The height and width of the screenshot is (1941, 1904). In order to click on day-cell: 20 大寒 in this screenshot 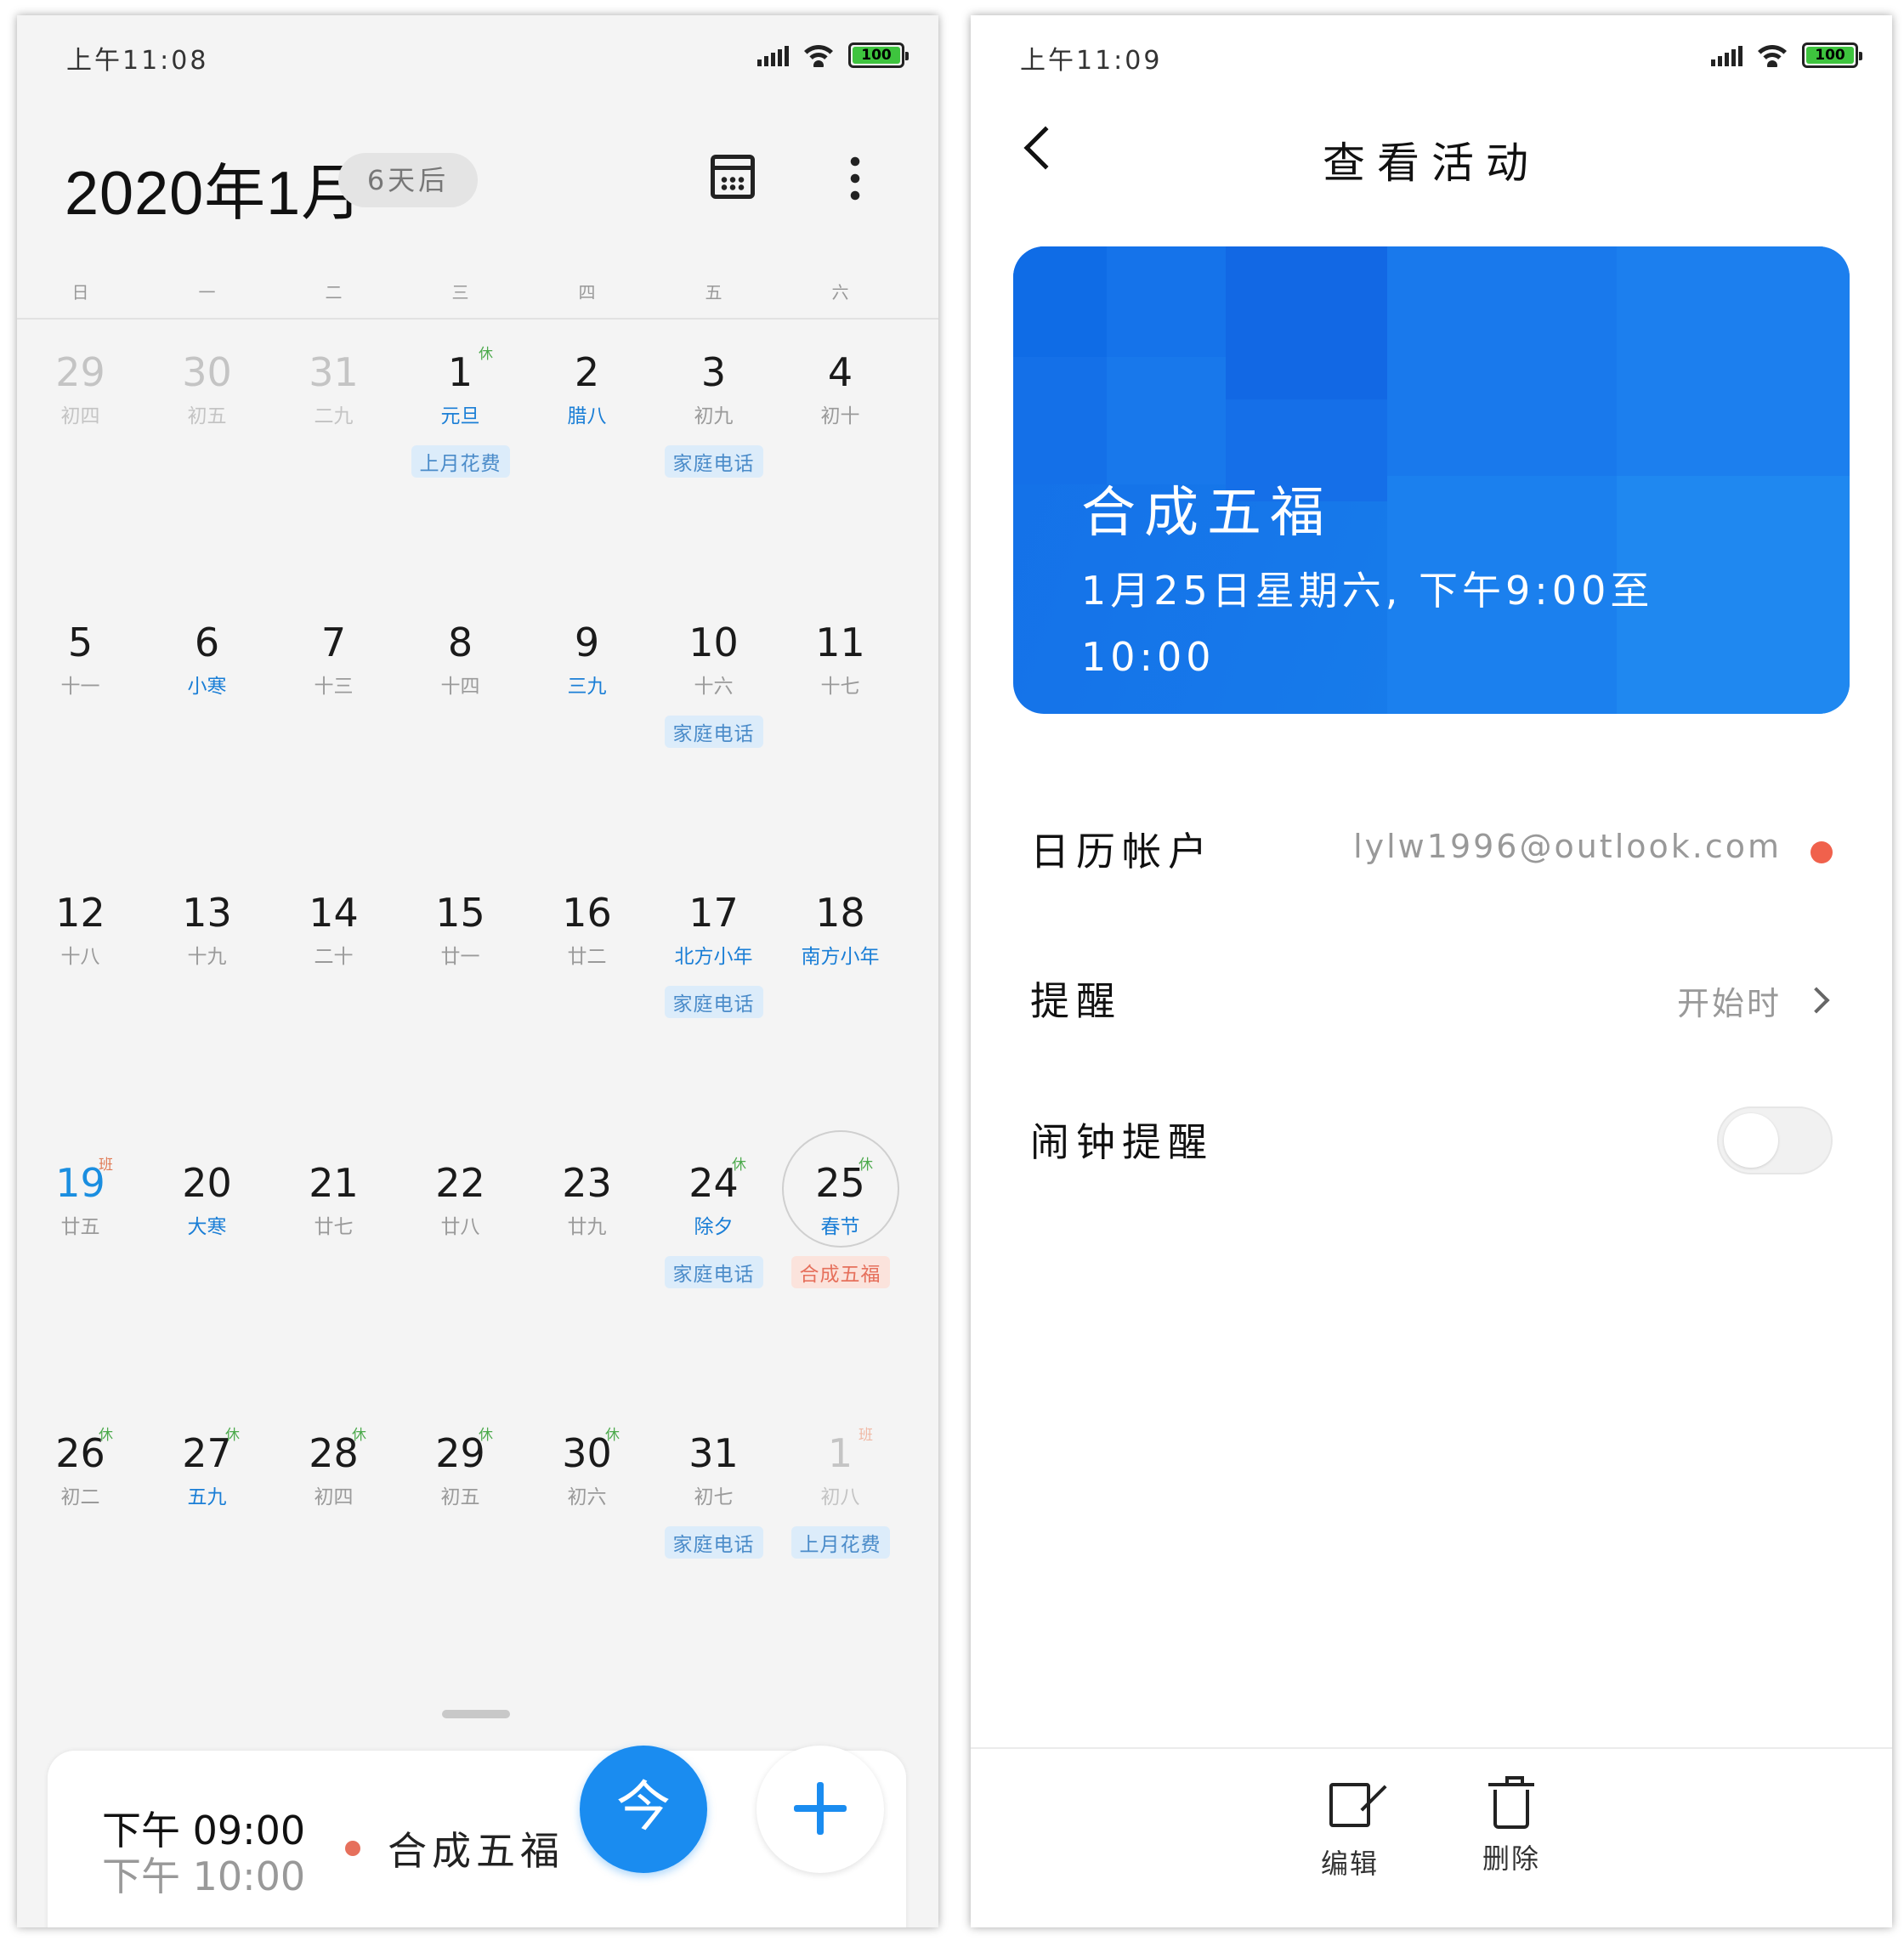, I will do `click(207, 1294)`.